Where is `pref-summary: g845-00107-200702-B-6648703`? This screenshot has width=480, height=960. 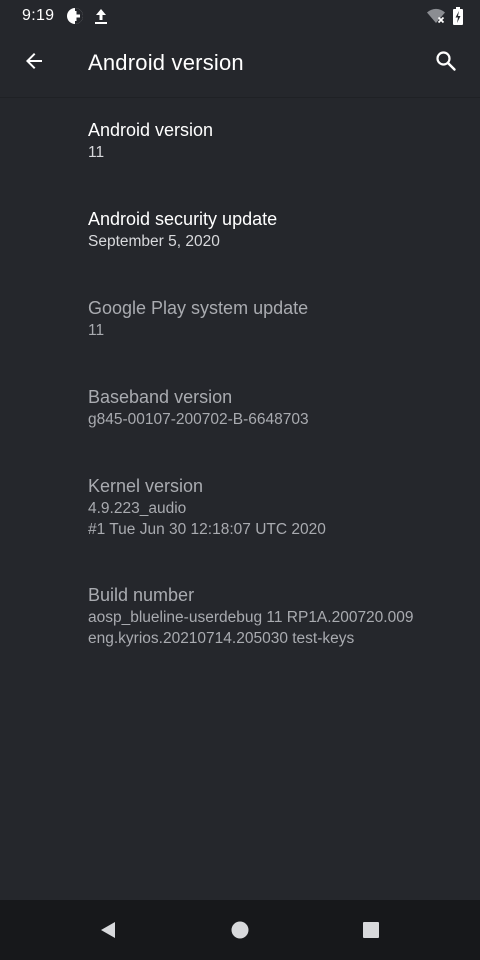
pref-summary: g845-00107-200702-B-6648703 is located at coordinates (198, 419).